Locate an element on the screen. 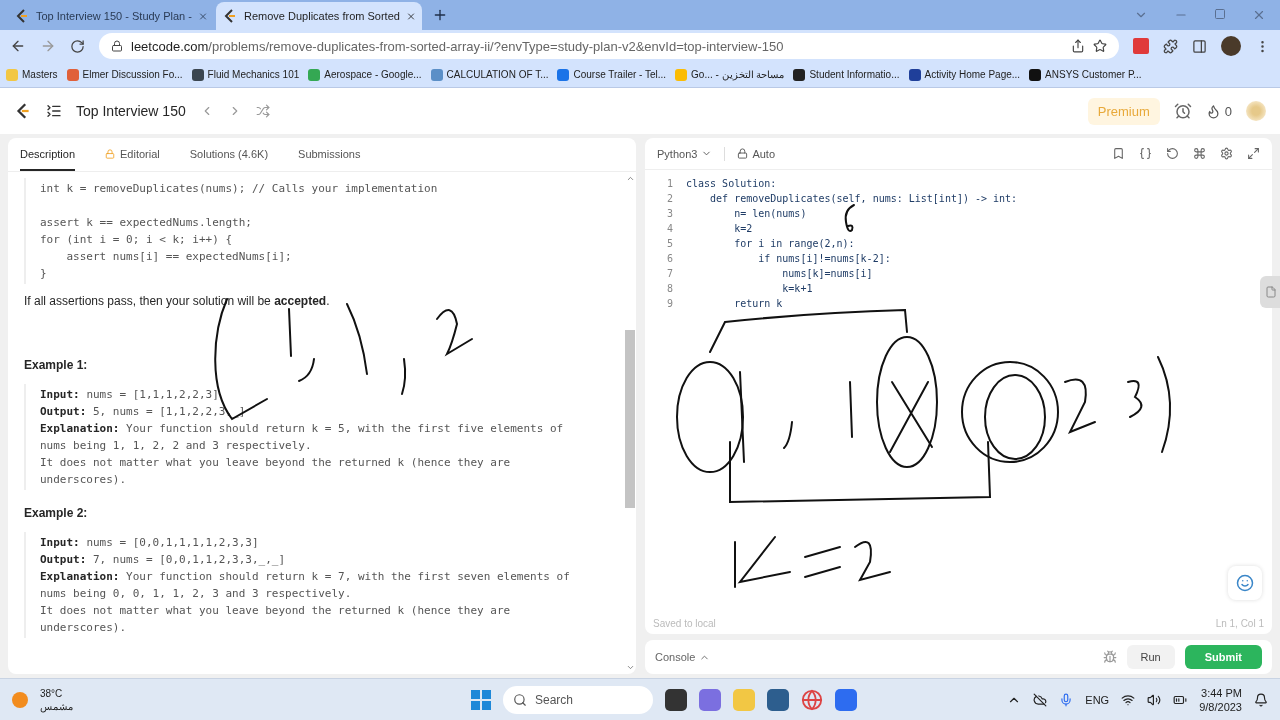 The height and width of the screenshot is (720, 1280). panel-tab: Submissions is located at coordinates (329, 154).